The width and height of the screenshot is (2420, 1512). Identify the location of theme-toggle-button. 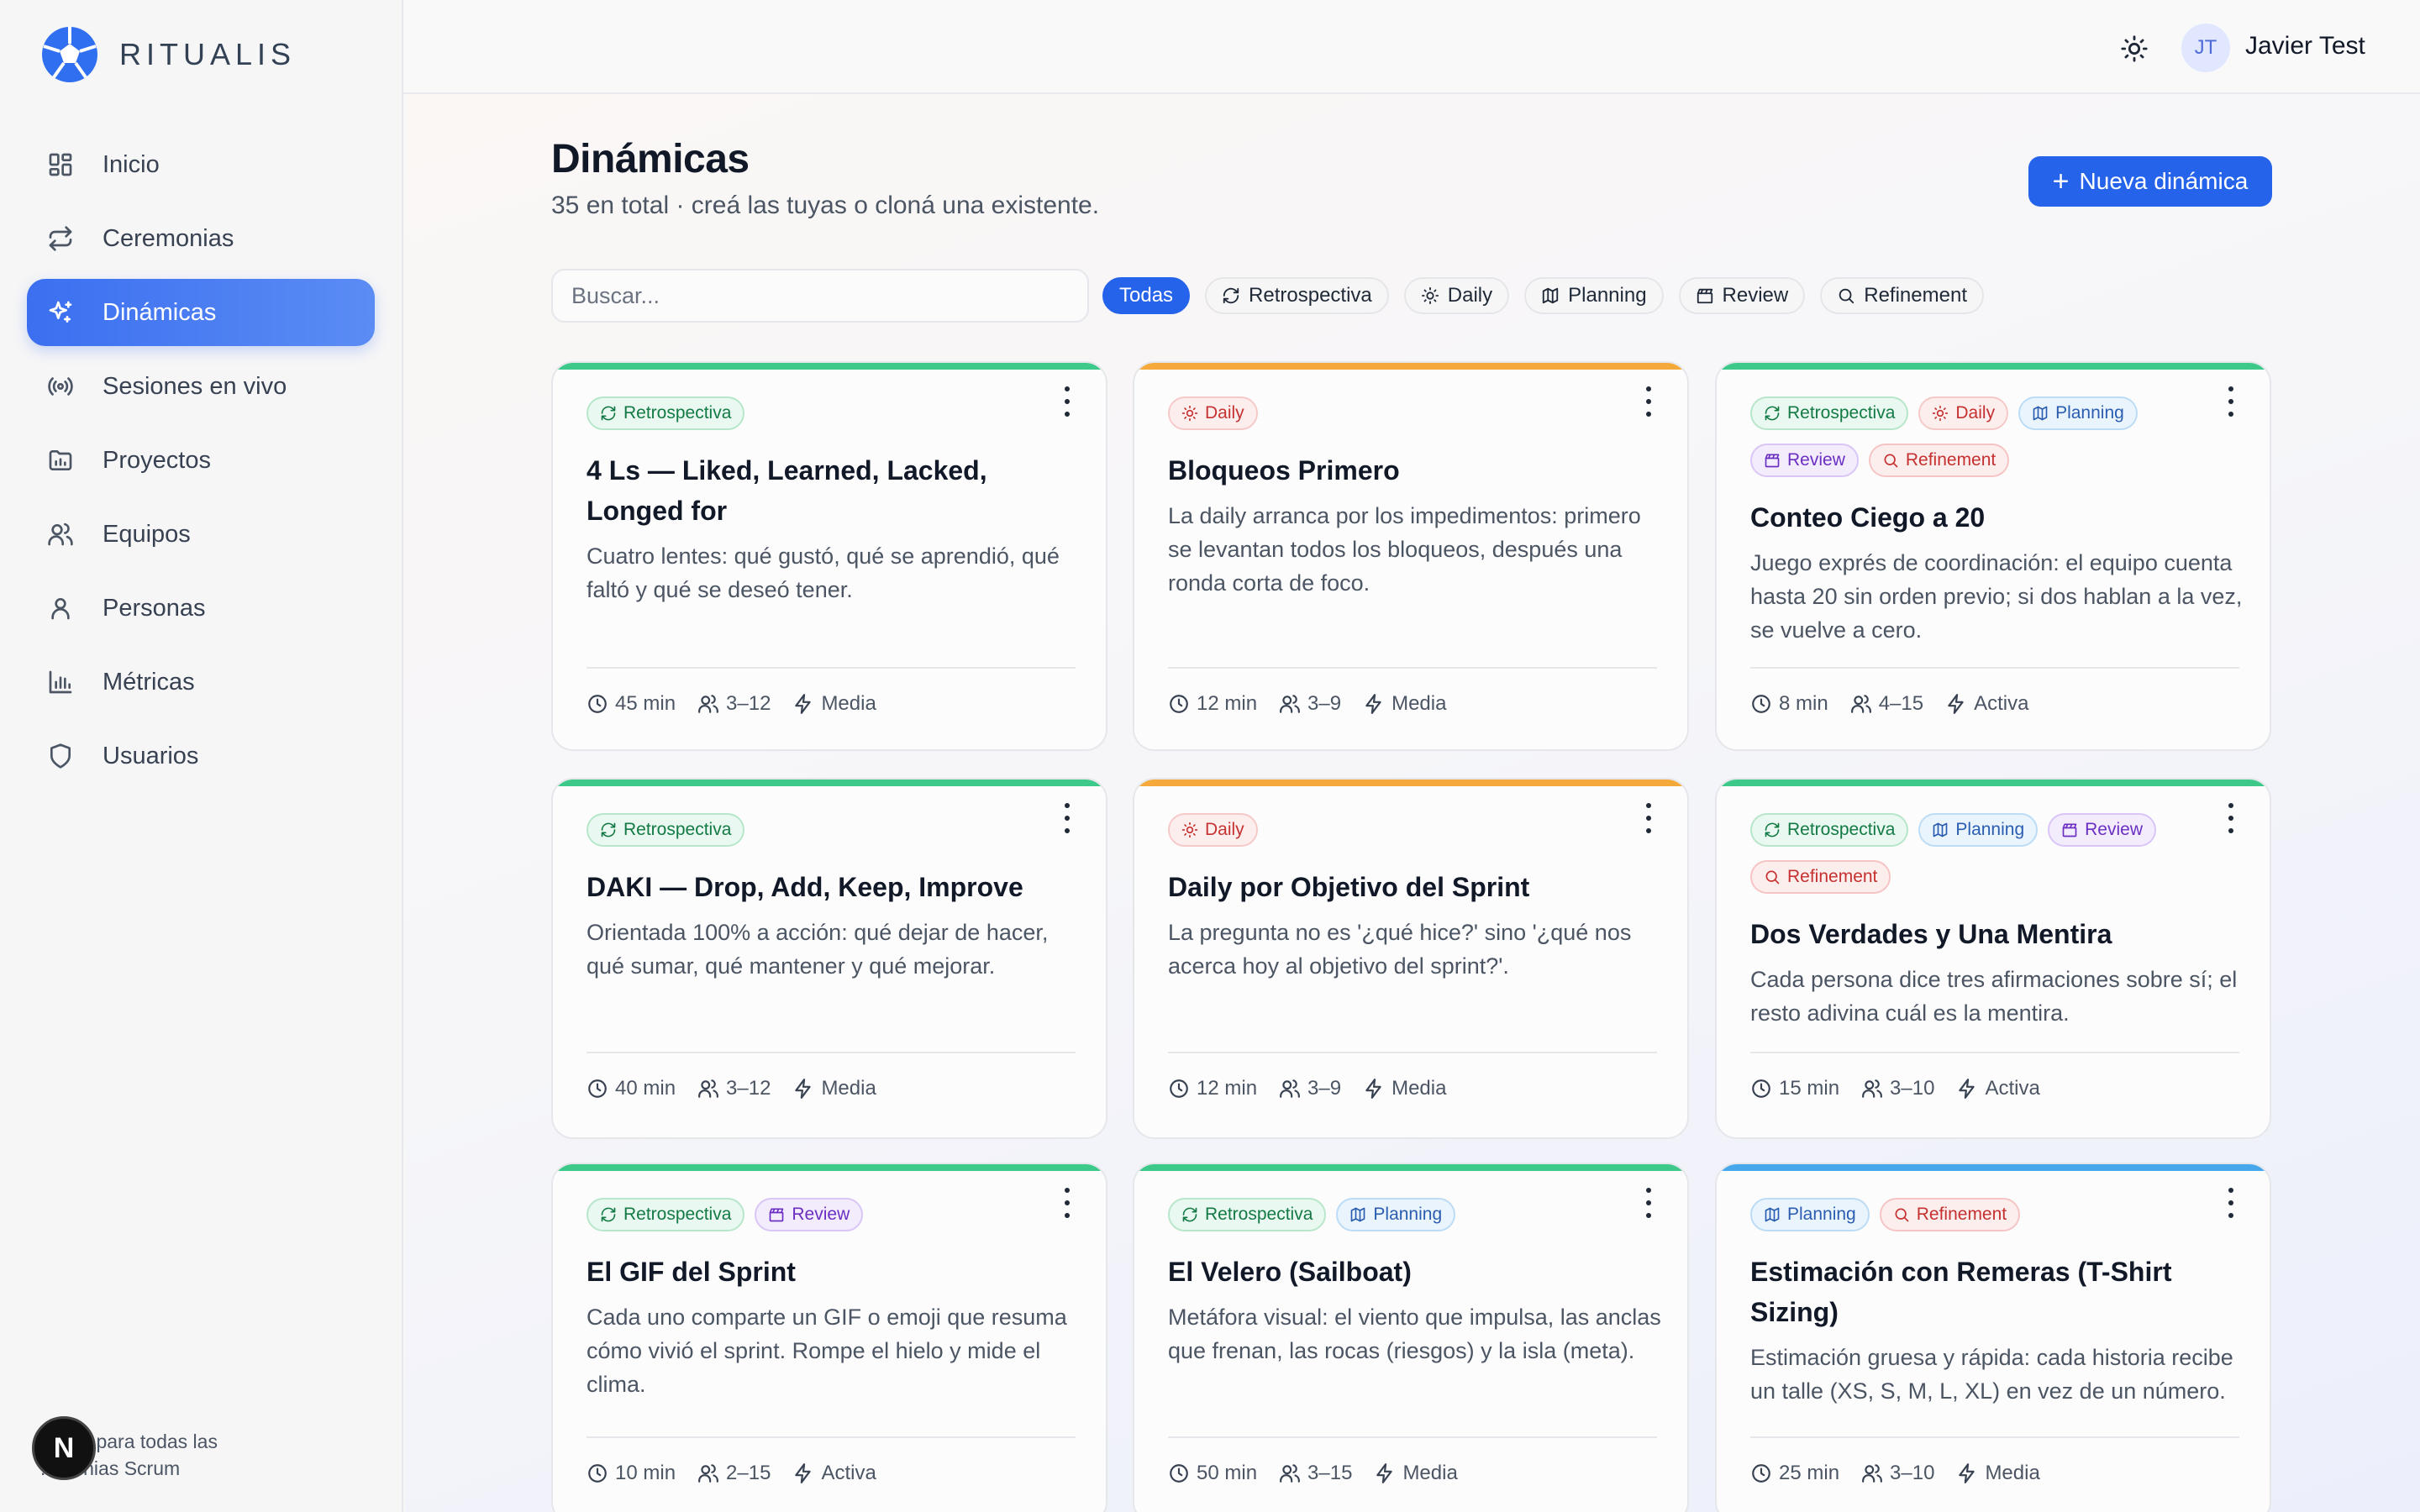
(2134, 49).